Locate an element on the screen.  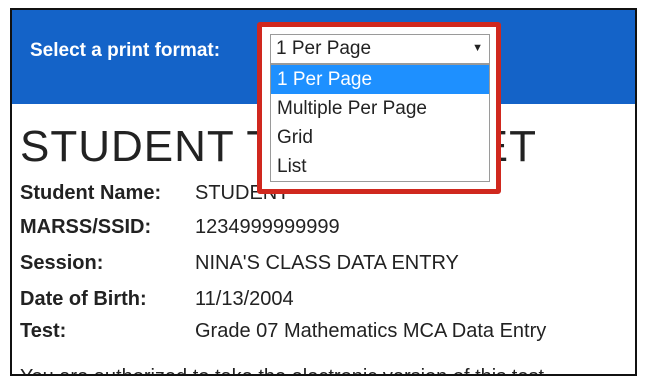
print-format-label: Select a print format: is located at coordinates (125, 50).